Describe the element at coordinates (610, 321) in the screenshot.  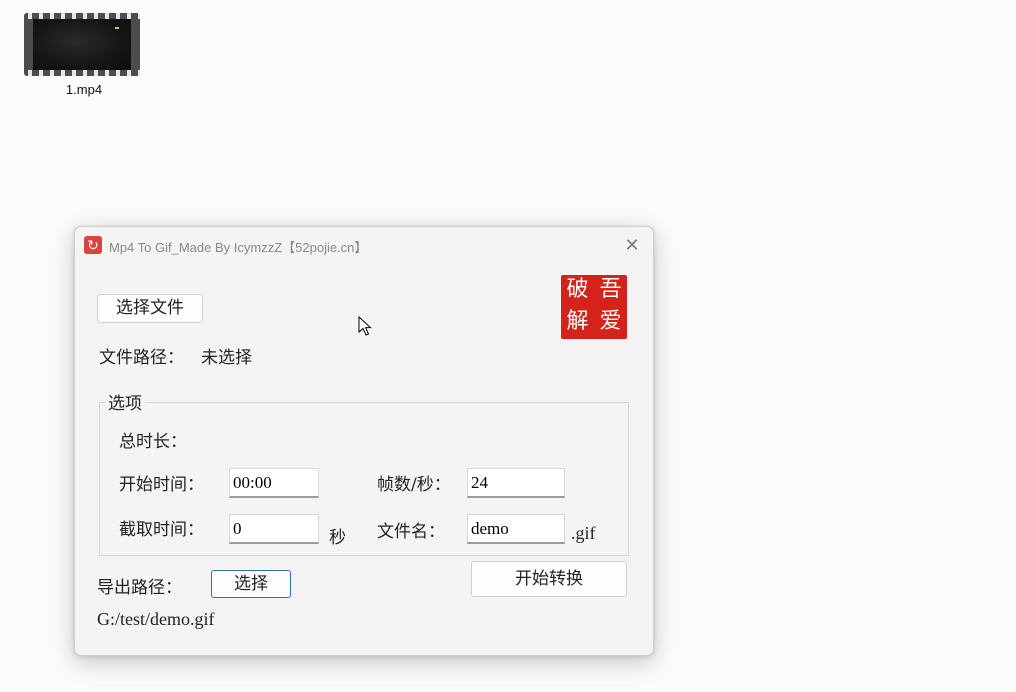
I see `logo-char: 爱` at that location.